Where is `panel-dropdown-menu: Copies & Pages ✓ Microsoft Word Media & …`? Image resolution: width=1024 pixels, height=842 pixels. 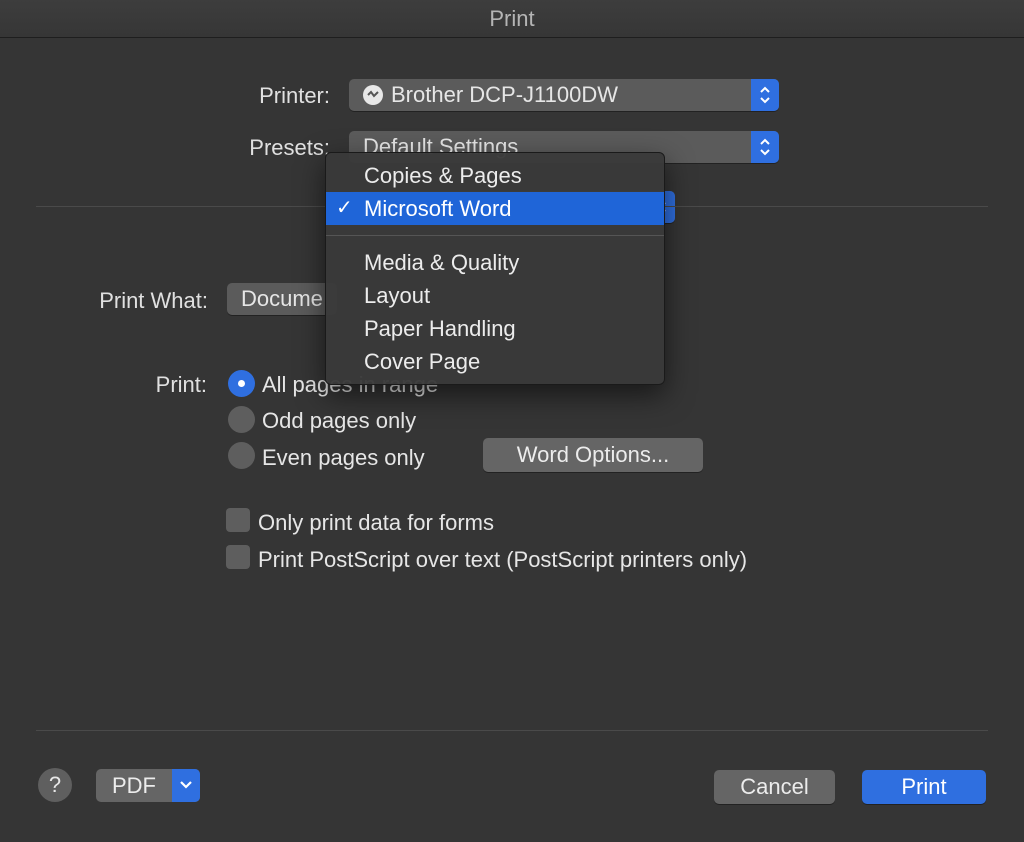
panel-dropdown-menu: Copies & Pages ✓ Microsoft Word Media & … is located at coordinates (495, 268).